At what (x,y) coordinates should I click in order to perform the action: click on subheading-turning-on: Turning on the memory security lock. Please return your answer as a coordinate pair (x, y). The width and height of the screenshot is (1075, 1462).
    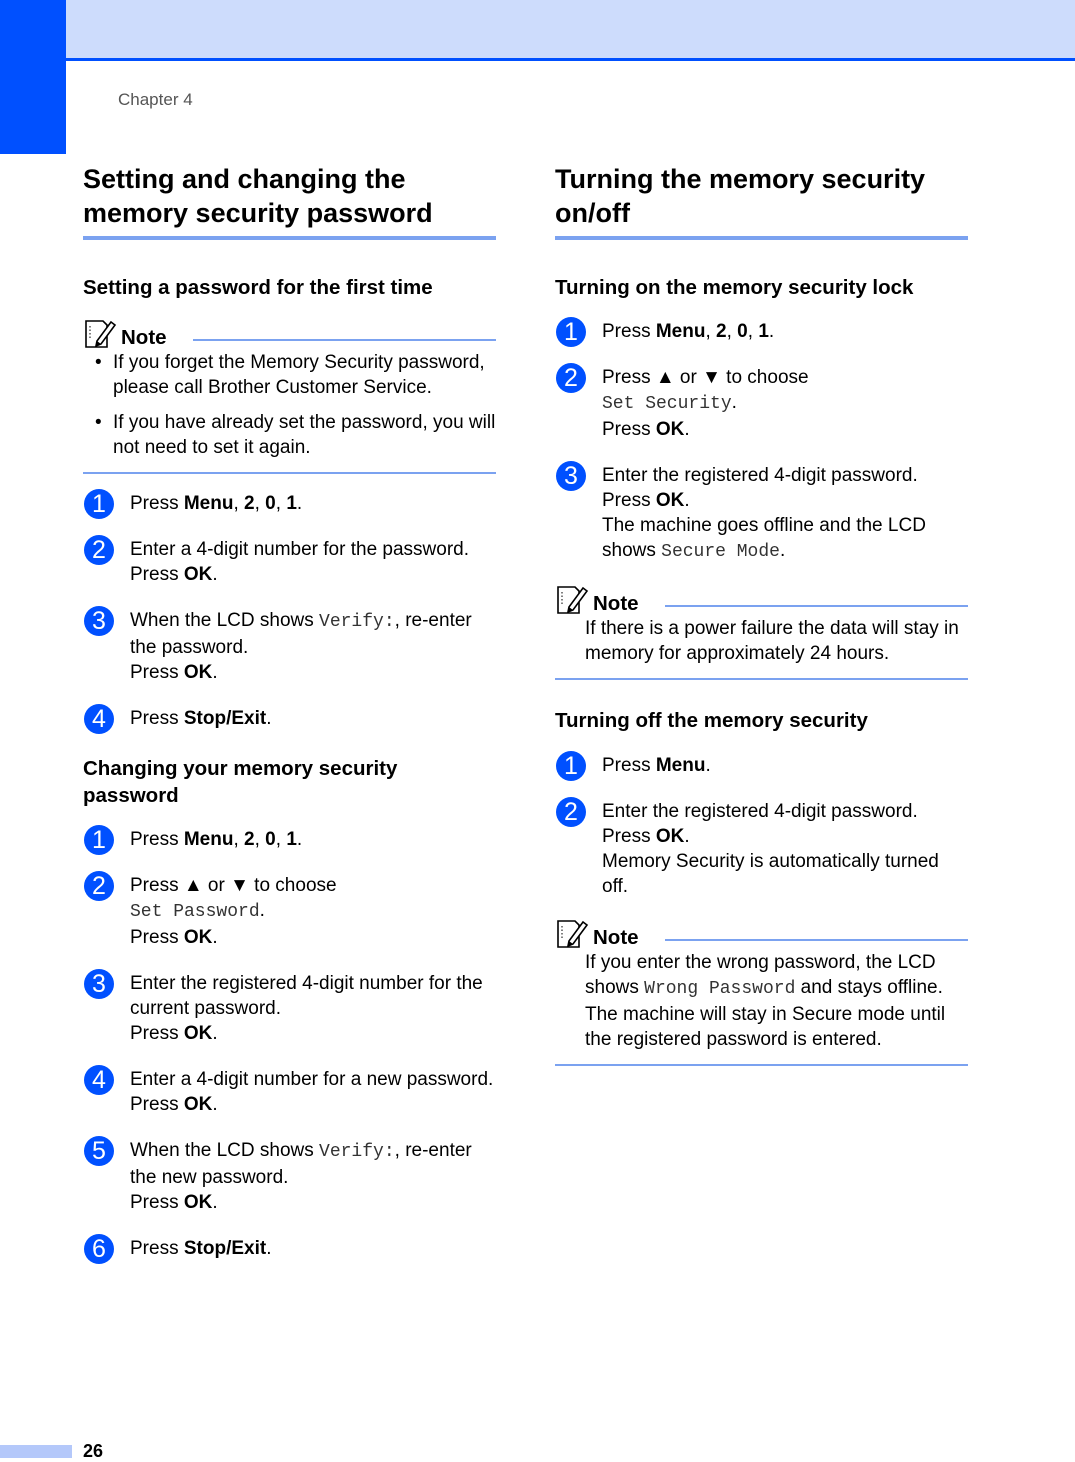
    Looking at the image, I should click on (734, 287).